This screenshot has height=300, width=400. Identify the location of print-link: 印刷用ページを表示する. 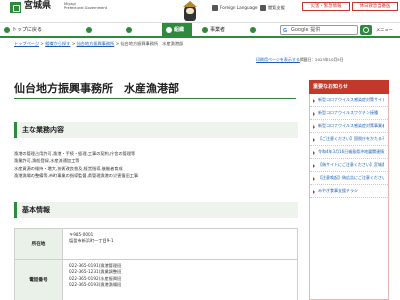
(278, 60).